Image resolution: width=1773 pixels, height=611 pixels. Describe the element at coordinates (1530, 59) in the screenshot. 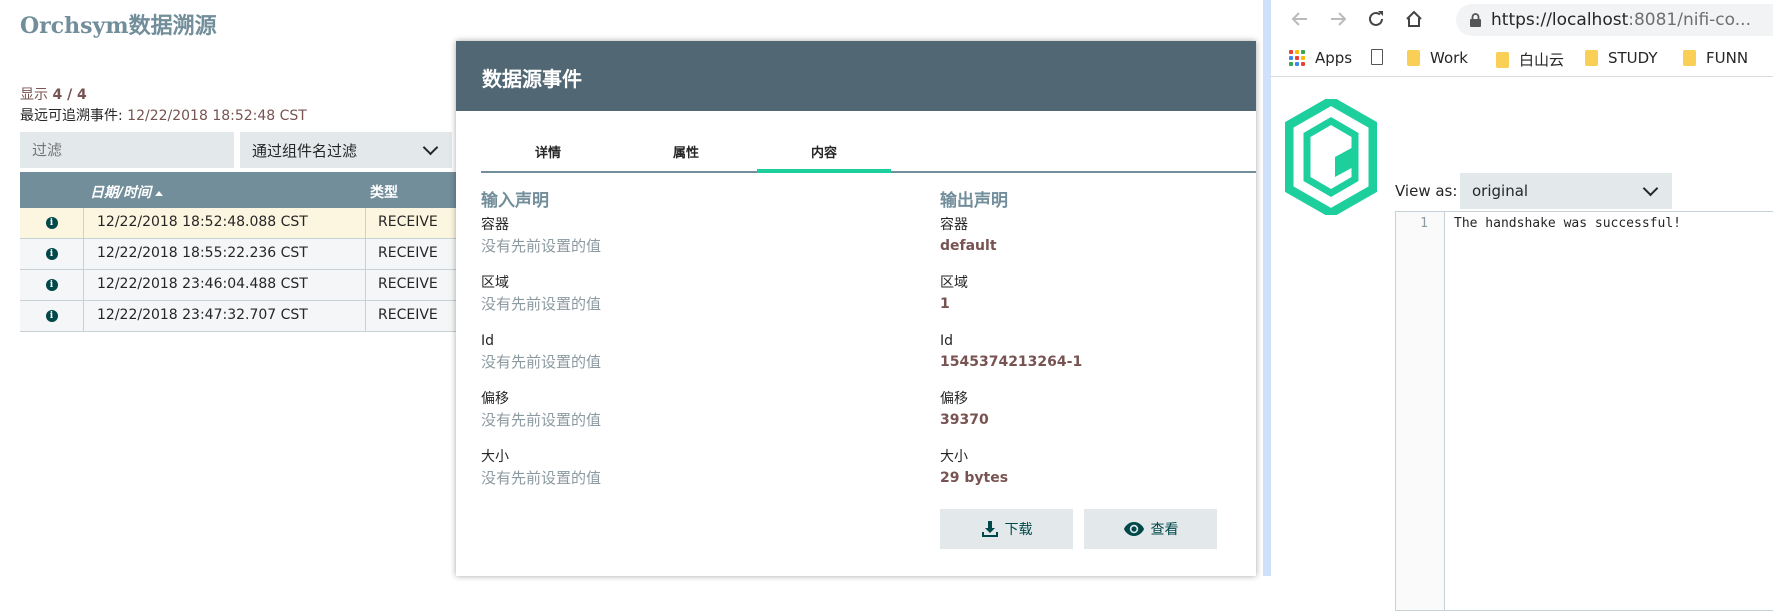

I see `bookmark-baishanyun: 白山云` at that location.